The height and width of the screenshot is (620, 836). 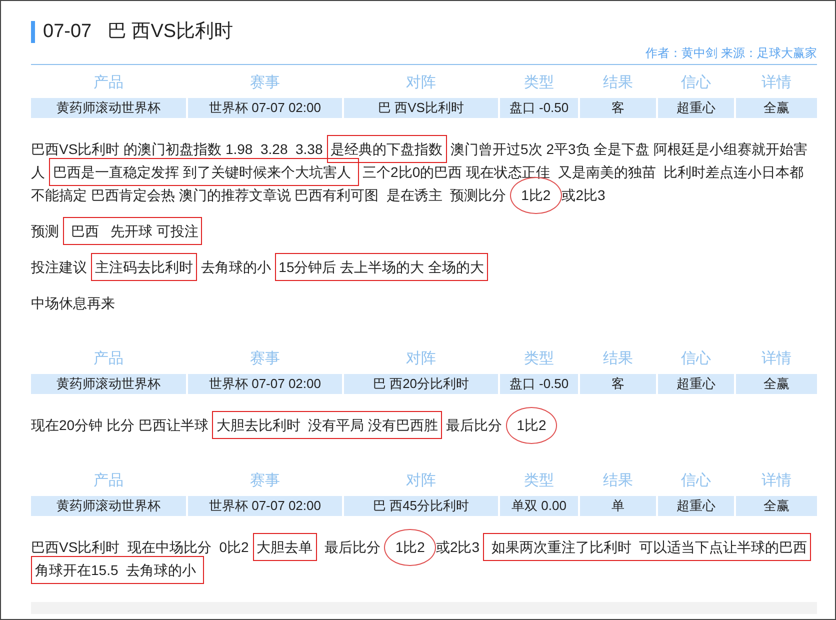 What do you see at coordinates (117, 570) in the screenshot?
I see `annotation-box: 角球开在15.5 去角球的小` at bounding box center [117, 570].